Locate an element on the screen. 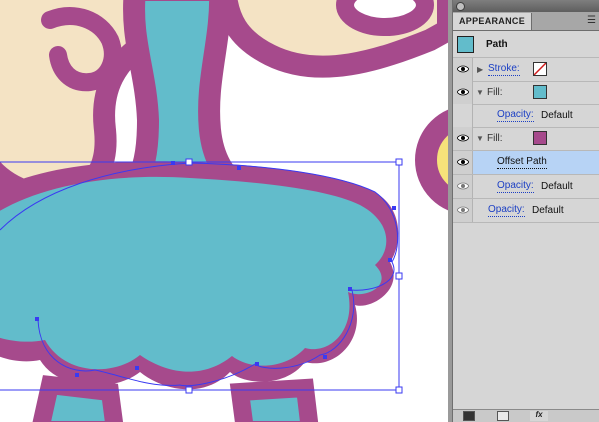  offset-path-effect-link: Offset Path is located at coordinates (522, 162).